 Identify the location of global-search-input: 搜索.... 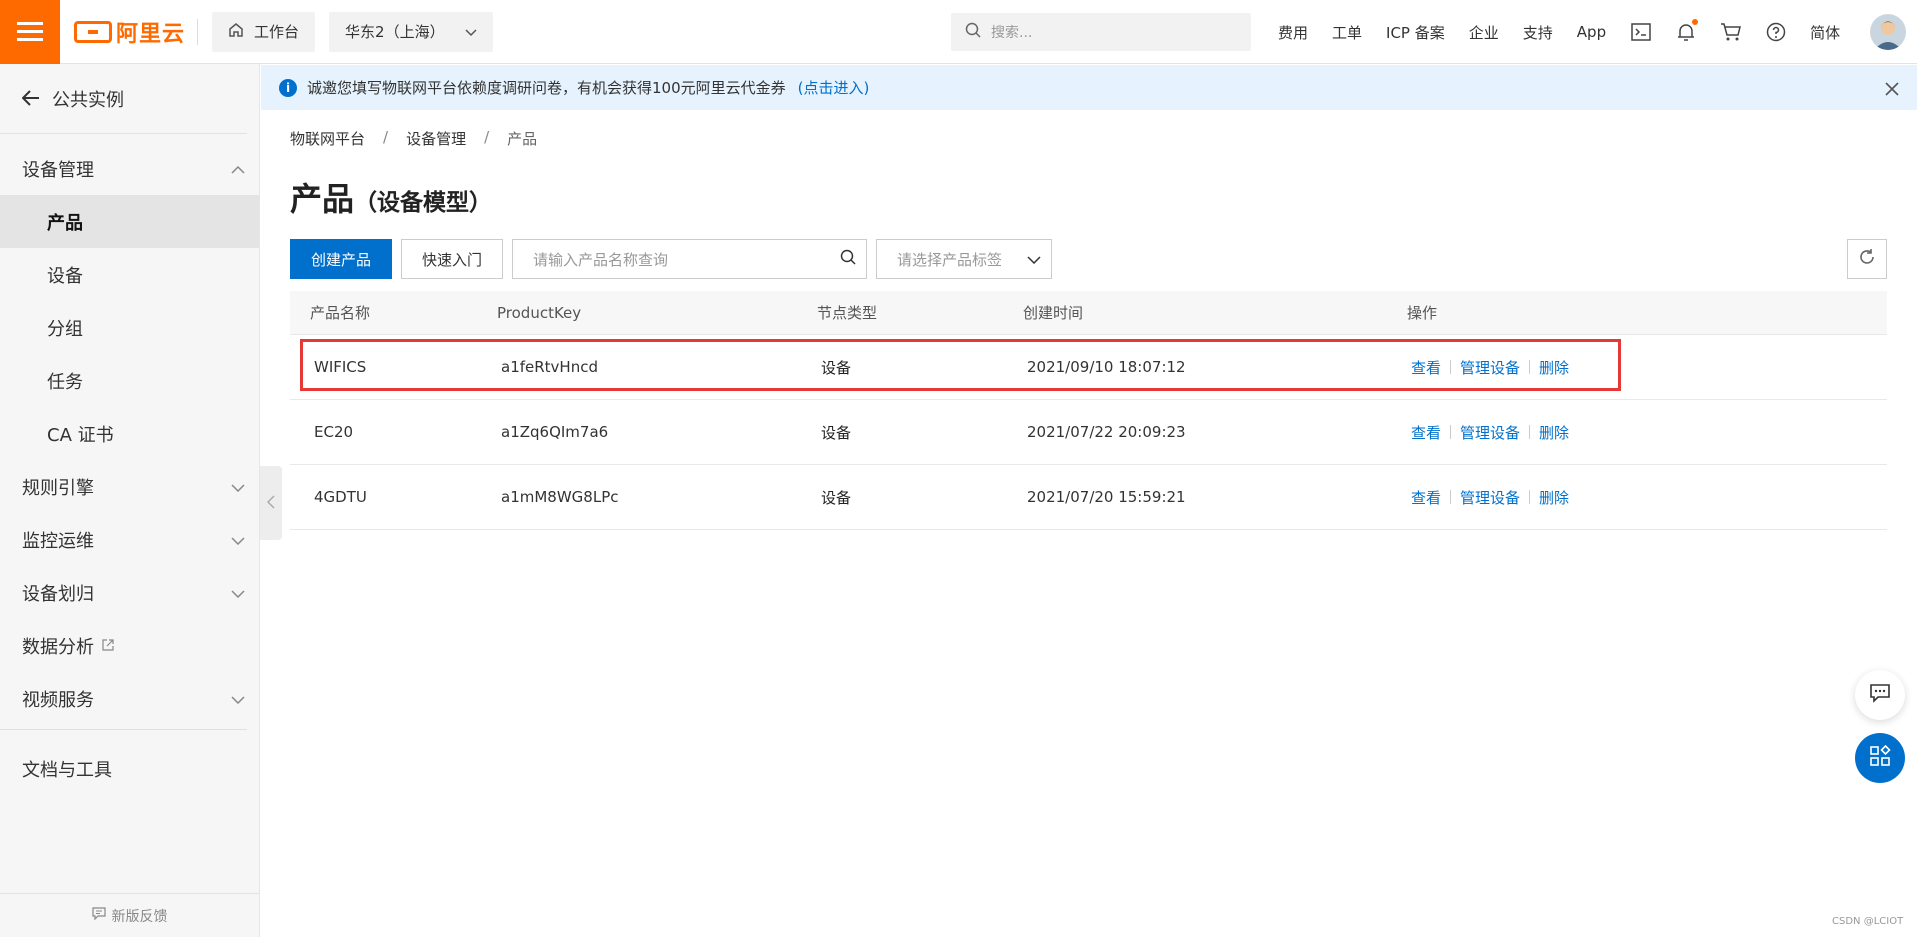
(1101, 32).